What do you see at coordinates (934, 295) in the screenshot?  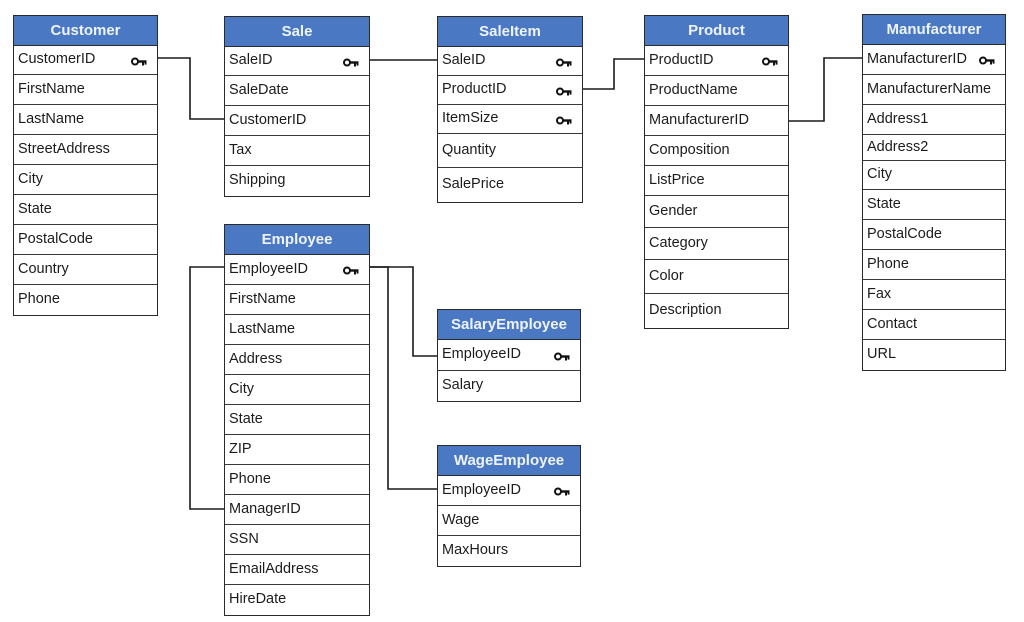 I see `field-row: Fax` at bounding box center [934, 295].